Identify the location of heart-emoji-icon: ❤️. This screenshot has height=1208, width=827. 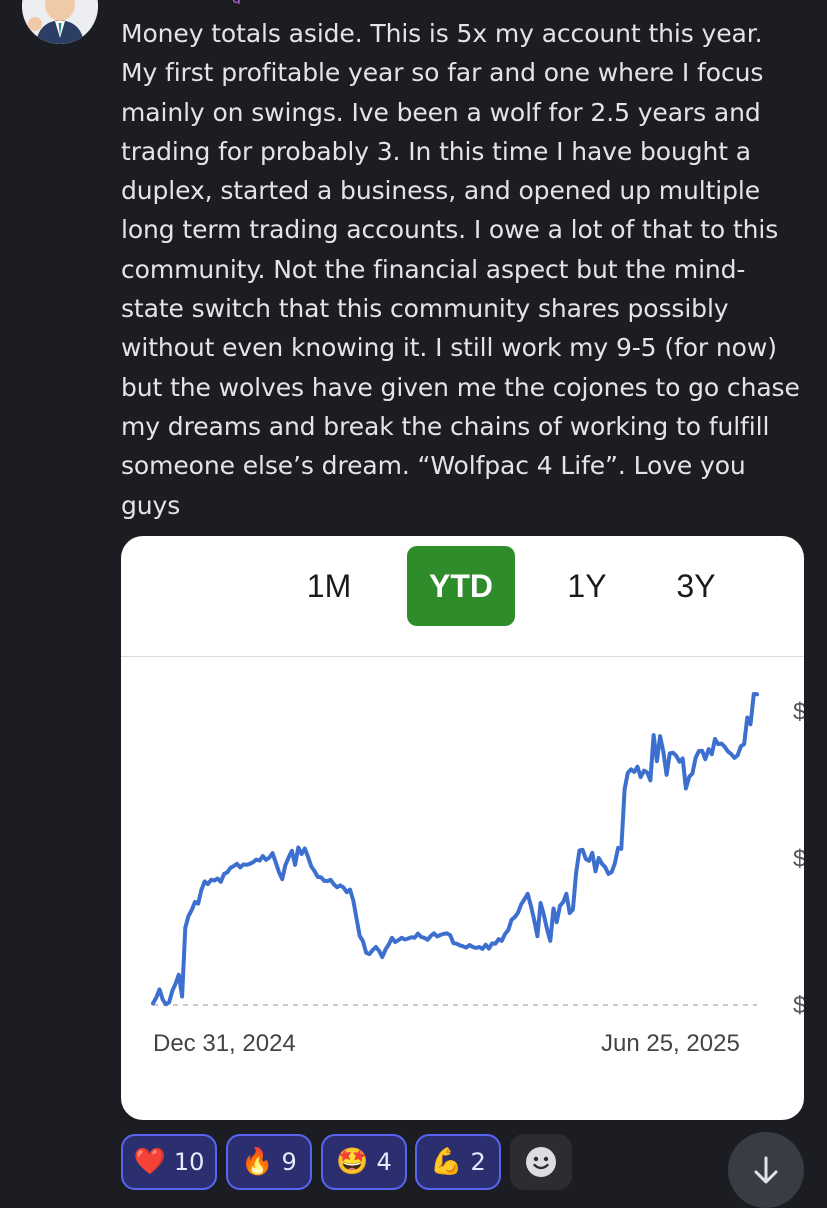
(149, 1162).